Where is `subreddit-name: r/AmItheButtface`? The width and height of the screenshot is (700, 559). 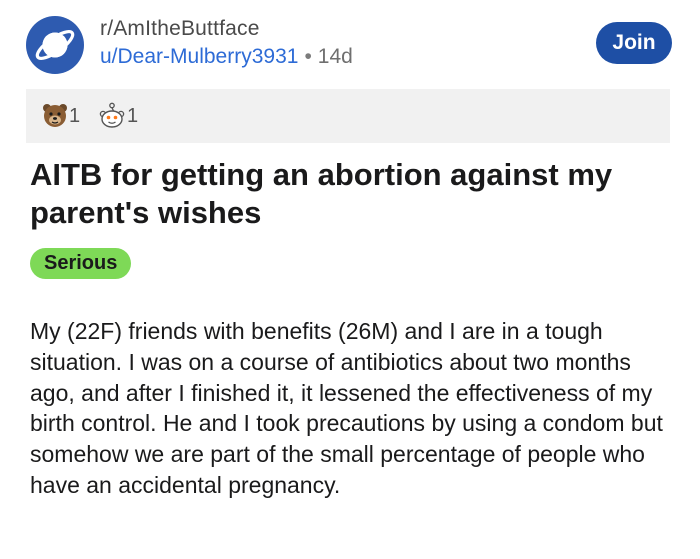
subreddit-name: r/AmItheButtface is located at coordinates (226, 29).